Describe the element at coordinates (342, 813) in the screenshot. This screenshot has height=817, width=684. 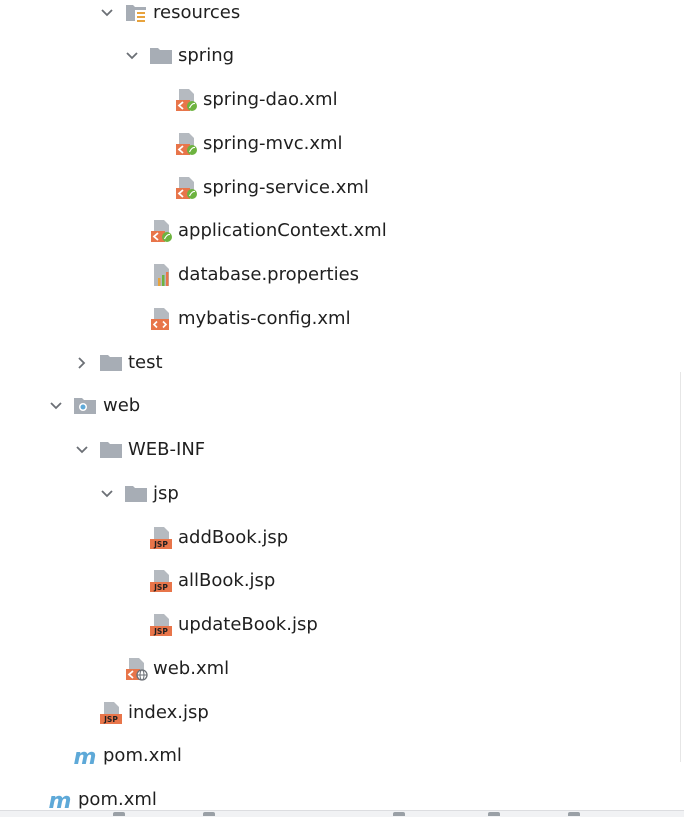
I see `bottom-toolbar` at that location.